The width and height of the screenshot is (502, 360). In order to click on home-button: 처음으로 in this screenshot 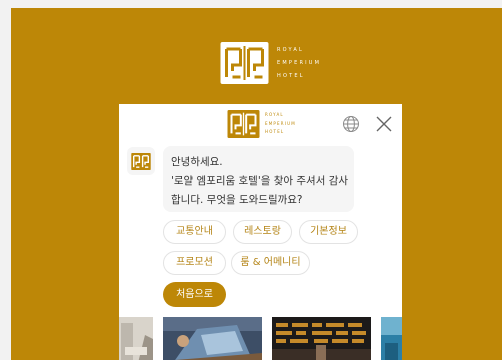, I will do `click(194, 294)`.